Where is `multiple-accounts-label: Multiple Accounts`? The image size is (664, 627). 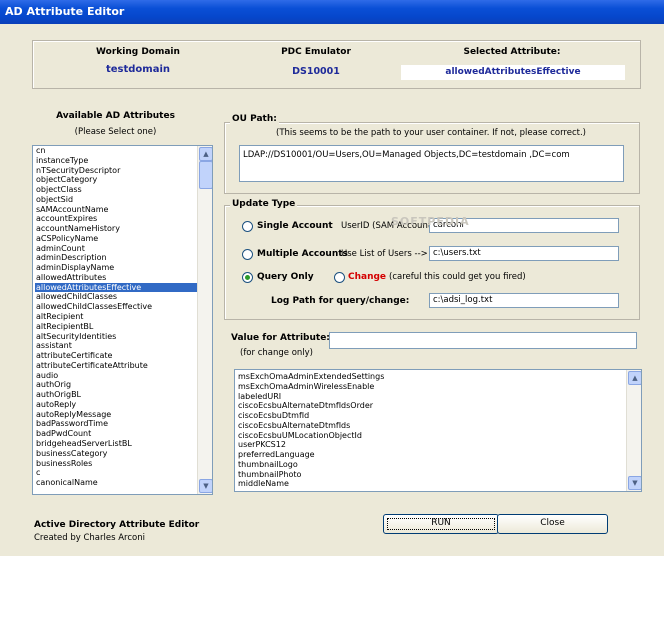
multiple-accounts-label: Multiple Accounts is located at coordinates (302, 254).